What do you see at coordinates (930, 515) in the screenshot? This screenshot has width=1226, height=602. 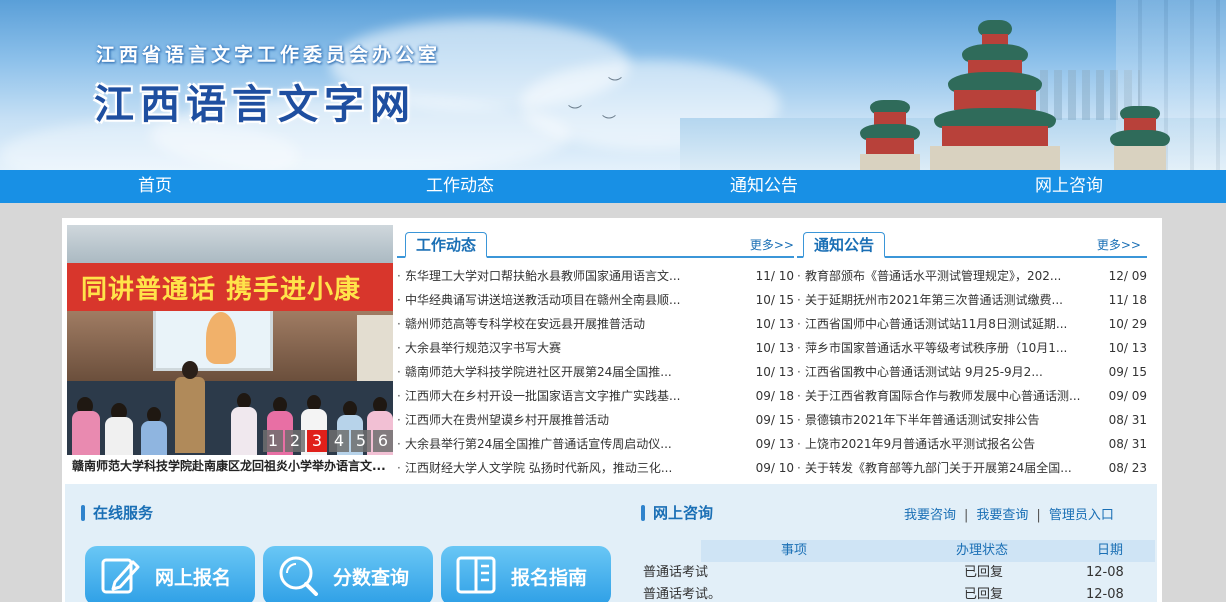 I see `ask-question-link: 我要咨询` at bounding box center [930, 515].